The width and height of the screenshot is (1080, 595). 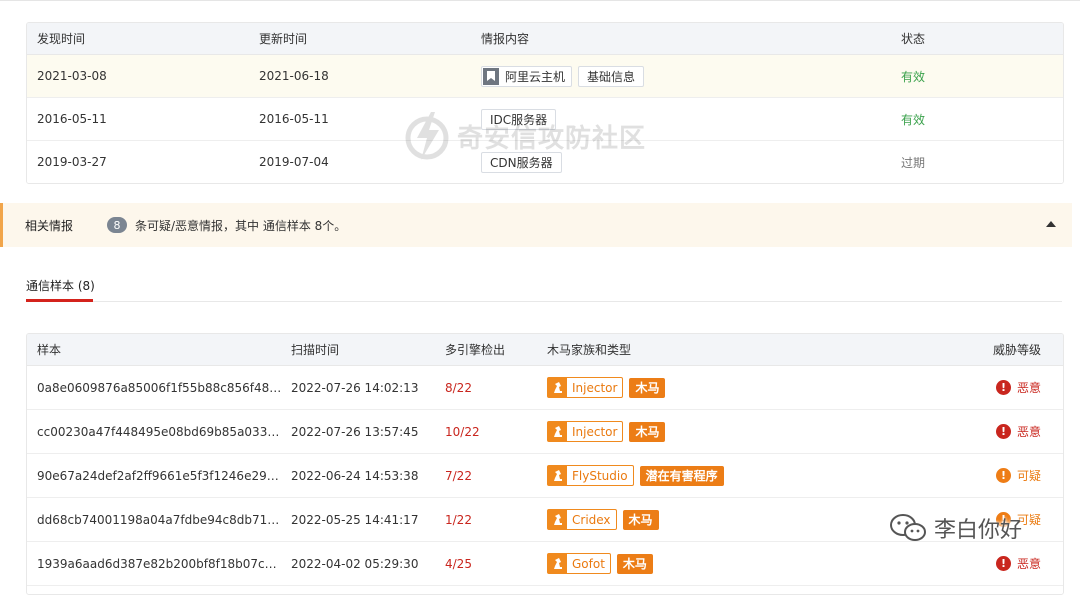 I want to click on family-tag: FlyStudio, so click(x=590, y=475).